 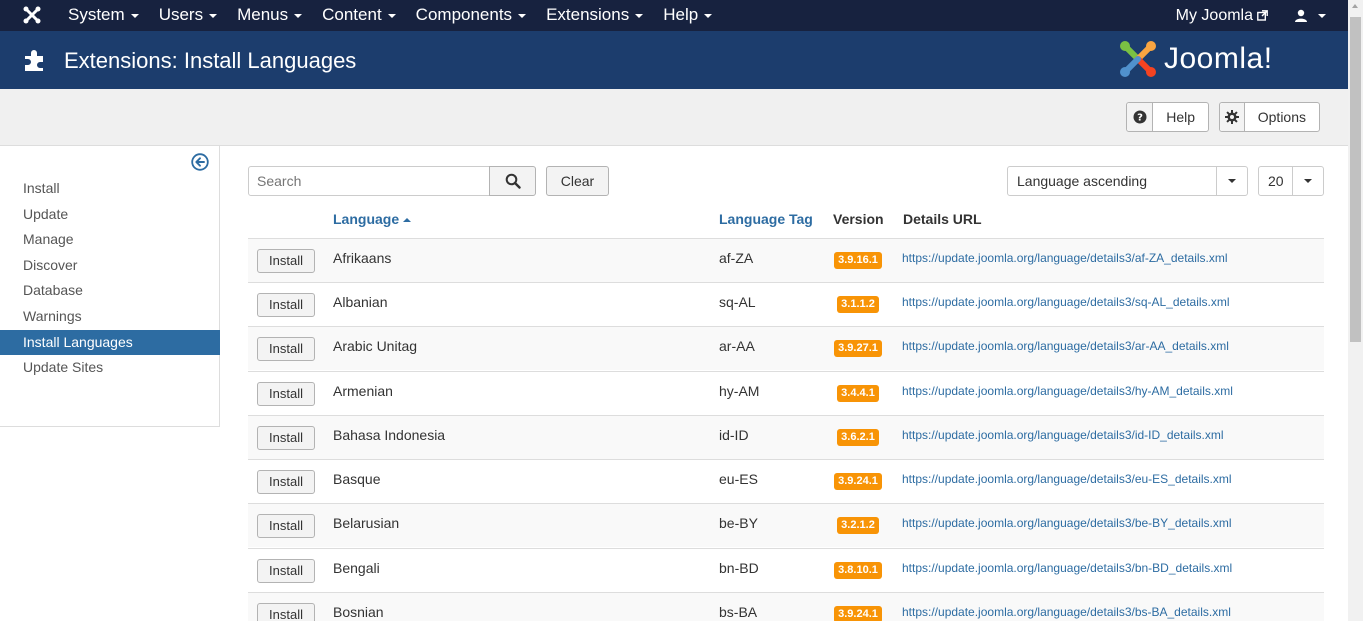 What do you see at coordinates (366, 523) in the screenshot?
I see `language-name: Belarusian` at bounding box center [366, 523].